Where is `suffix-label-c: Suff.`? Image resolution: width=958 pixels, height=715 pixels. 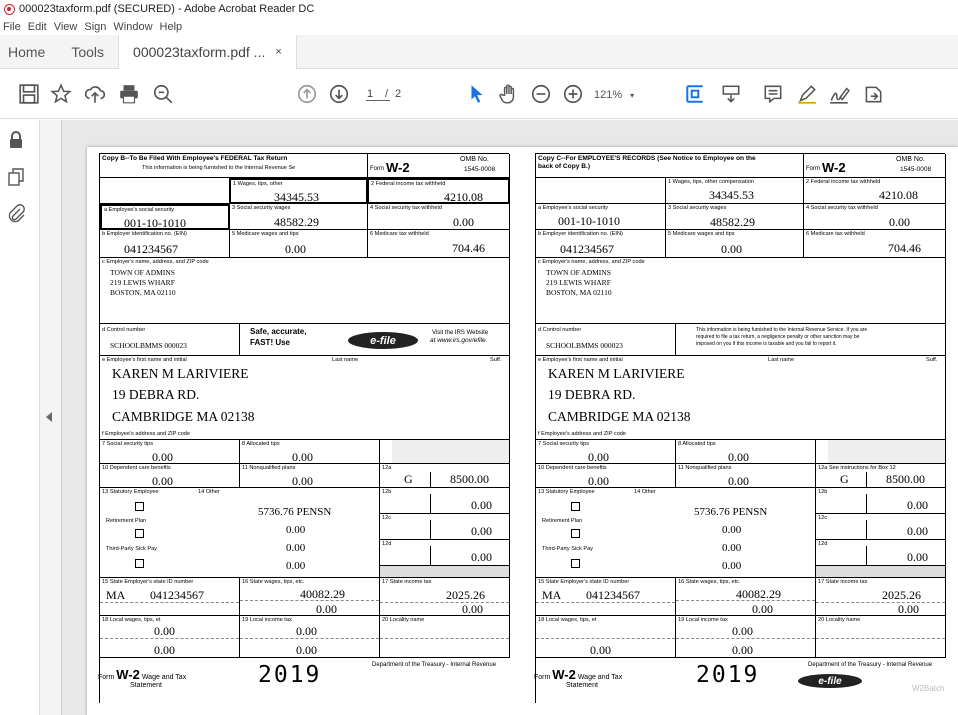
suffix-label-c: Suff. is located at coordinates (932, 360).